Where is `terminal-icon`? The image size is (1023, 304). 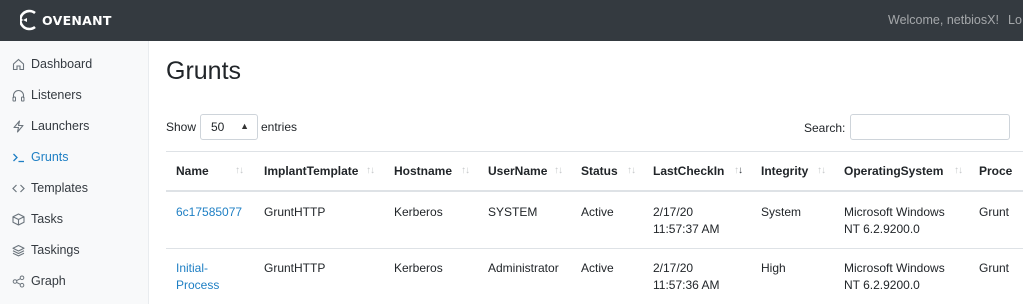 terminal-icon is located at coordinates (18, 157).